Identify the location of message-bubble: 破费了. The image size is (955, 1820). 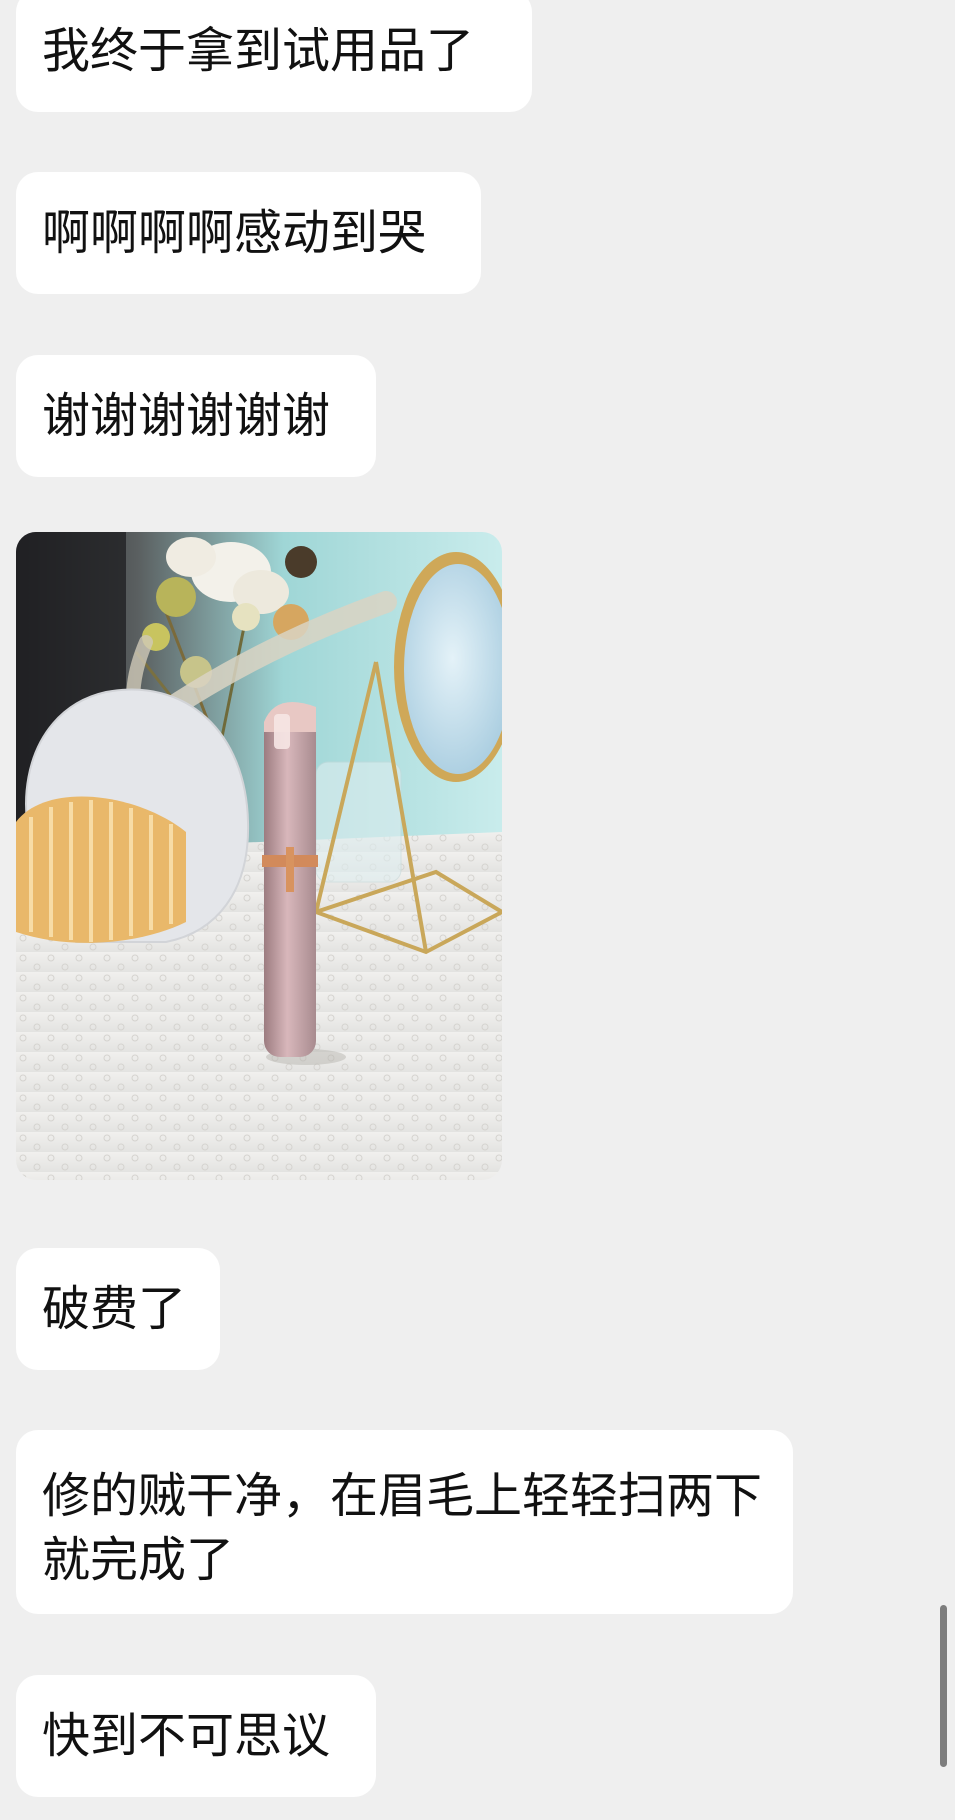
(118, 1309).